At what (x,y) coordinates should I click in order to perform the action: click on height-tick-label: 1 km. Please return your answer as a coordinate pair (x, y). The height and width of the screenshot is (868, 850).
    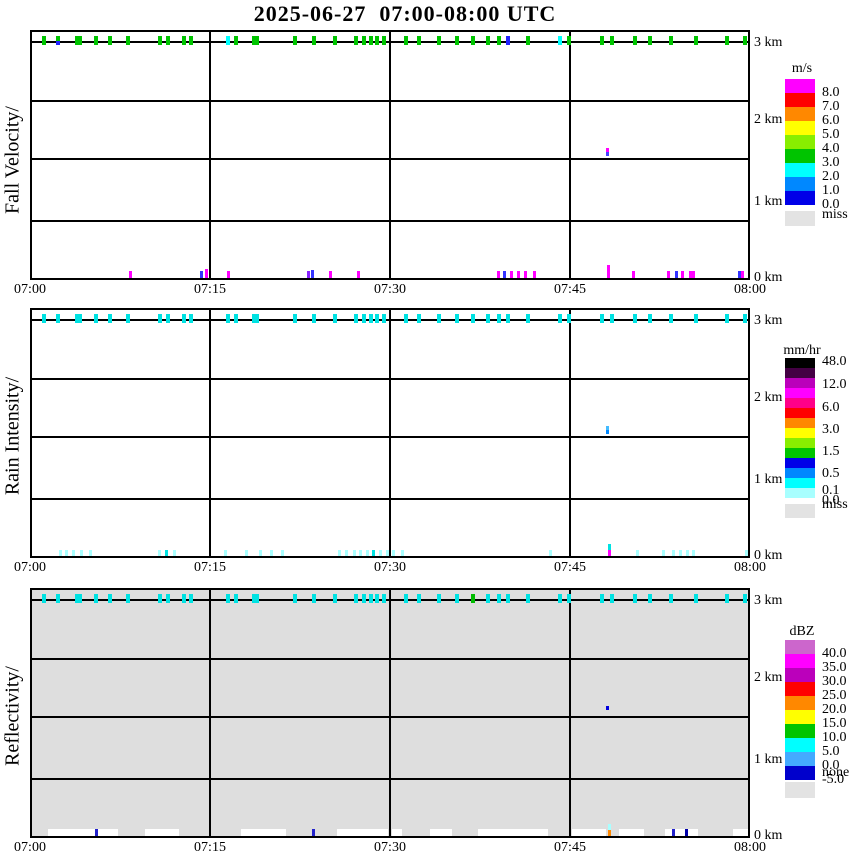
    Looking at the image, I should click on (768, 201).